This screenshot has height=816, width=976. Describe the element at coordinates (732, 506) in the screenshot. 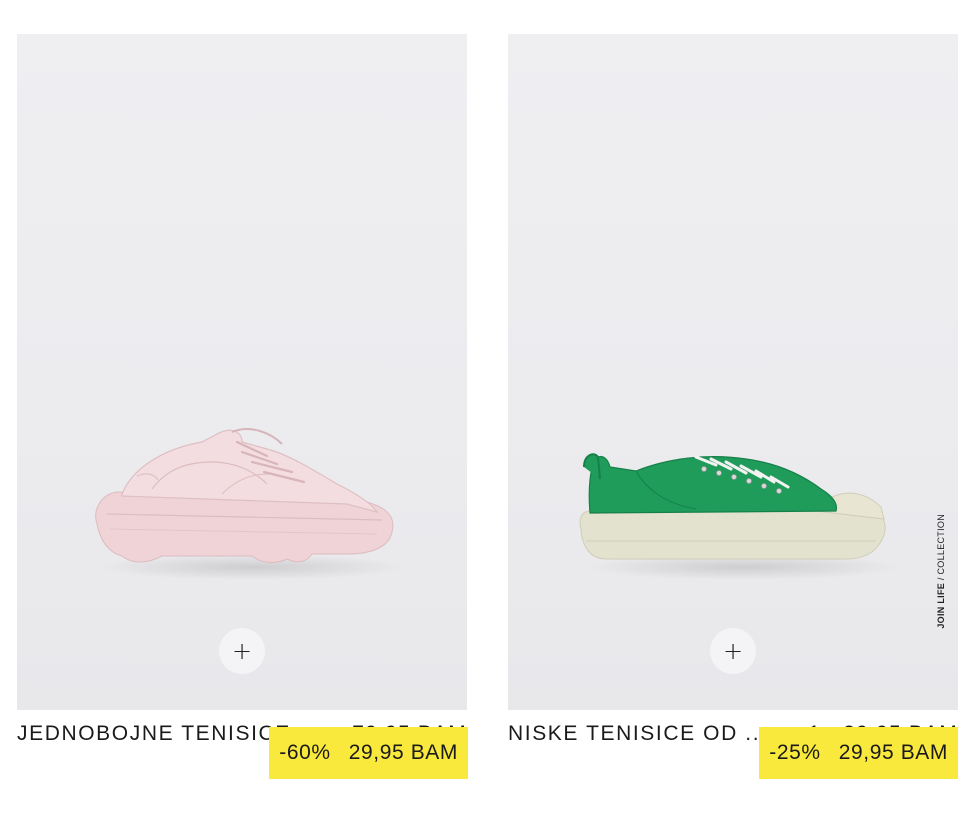

I see `green-sneaker-image` at that location.